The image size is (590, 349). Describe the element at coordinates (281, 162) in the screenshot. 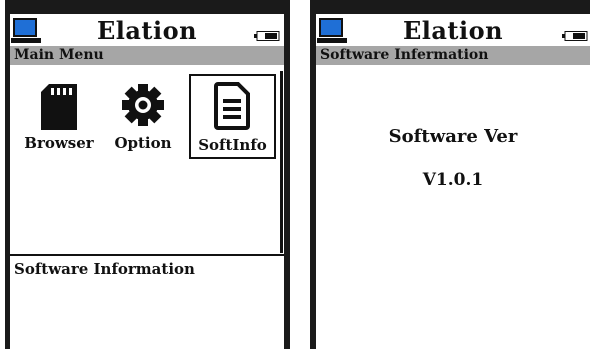

I see `scrollbar` at that location.